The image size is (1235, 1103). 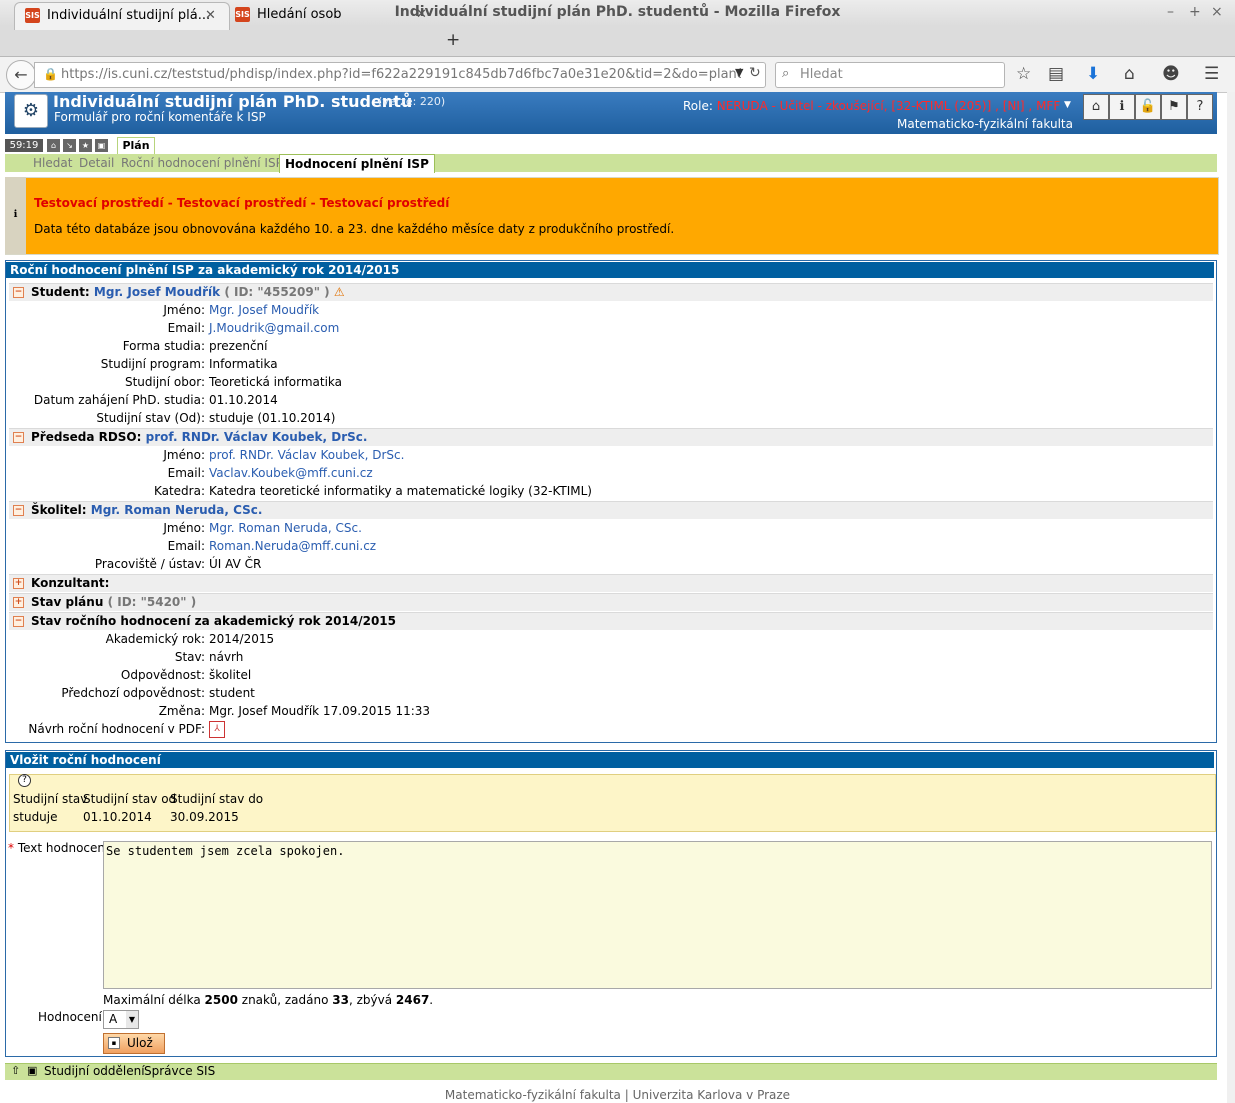 What do you see at coordinates (802, 106) in the screenshot?
I see `role-value: NERUDA - Učitel - zkoušející,` at bounding box center [802, 106].